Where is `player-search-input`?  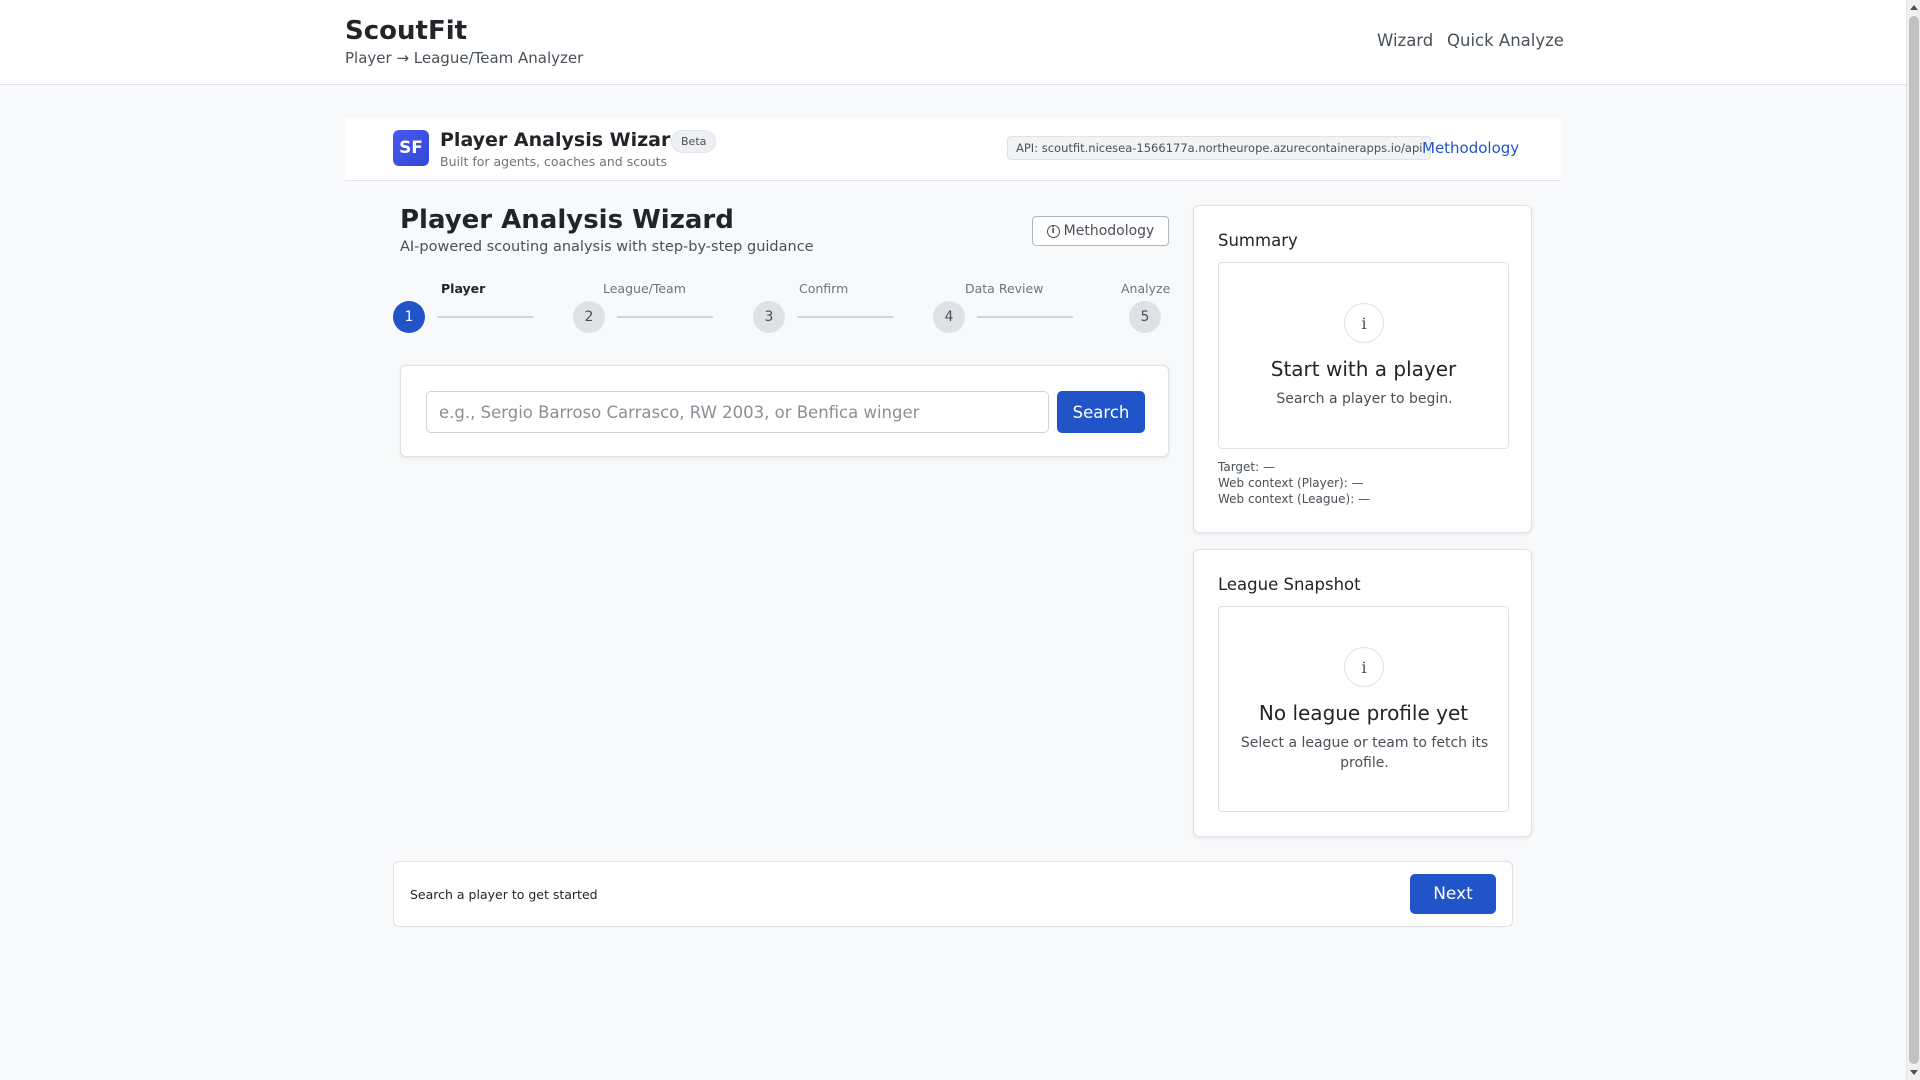 player-search-input is located at coordinates (737, 412).